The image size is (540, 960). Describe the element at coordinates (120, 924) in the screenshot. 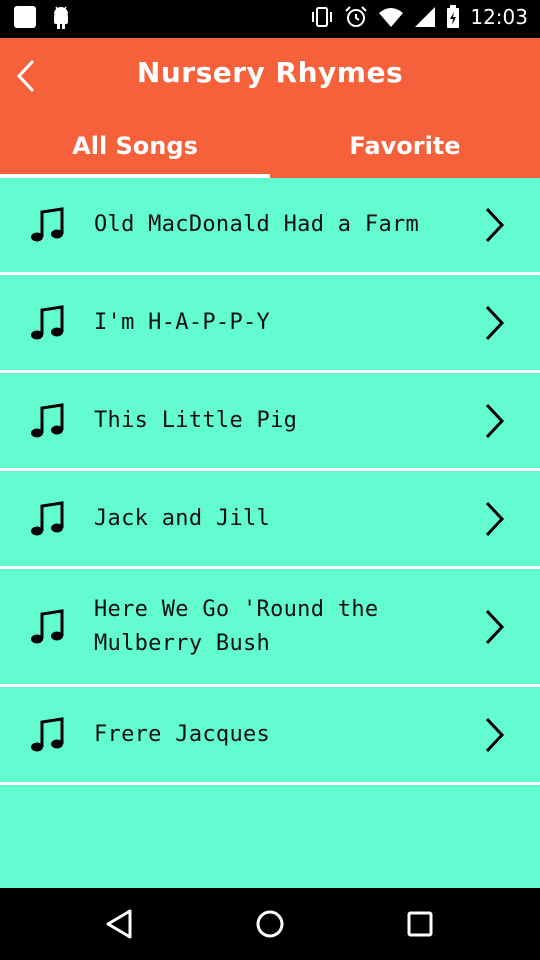

I see `back-triangle-icon` at that location.